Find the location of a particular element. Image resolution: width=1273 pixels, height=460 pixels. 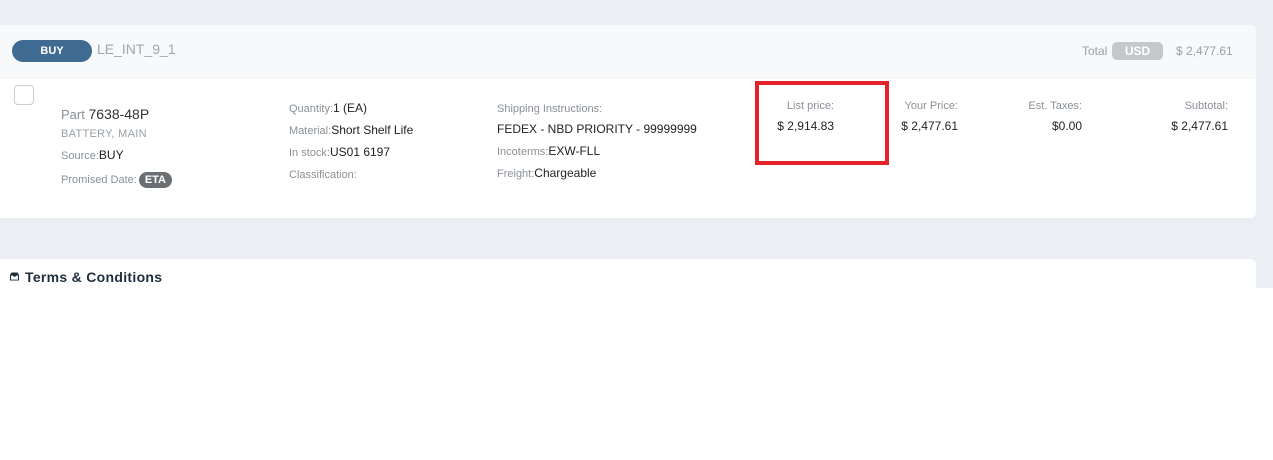

promised-date-line: Promised Date: ETA is located at coordinates (116, 180).